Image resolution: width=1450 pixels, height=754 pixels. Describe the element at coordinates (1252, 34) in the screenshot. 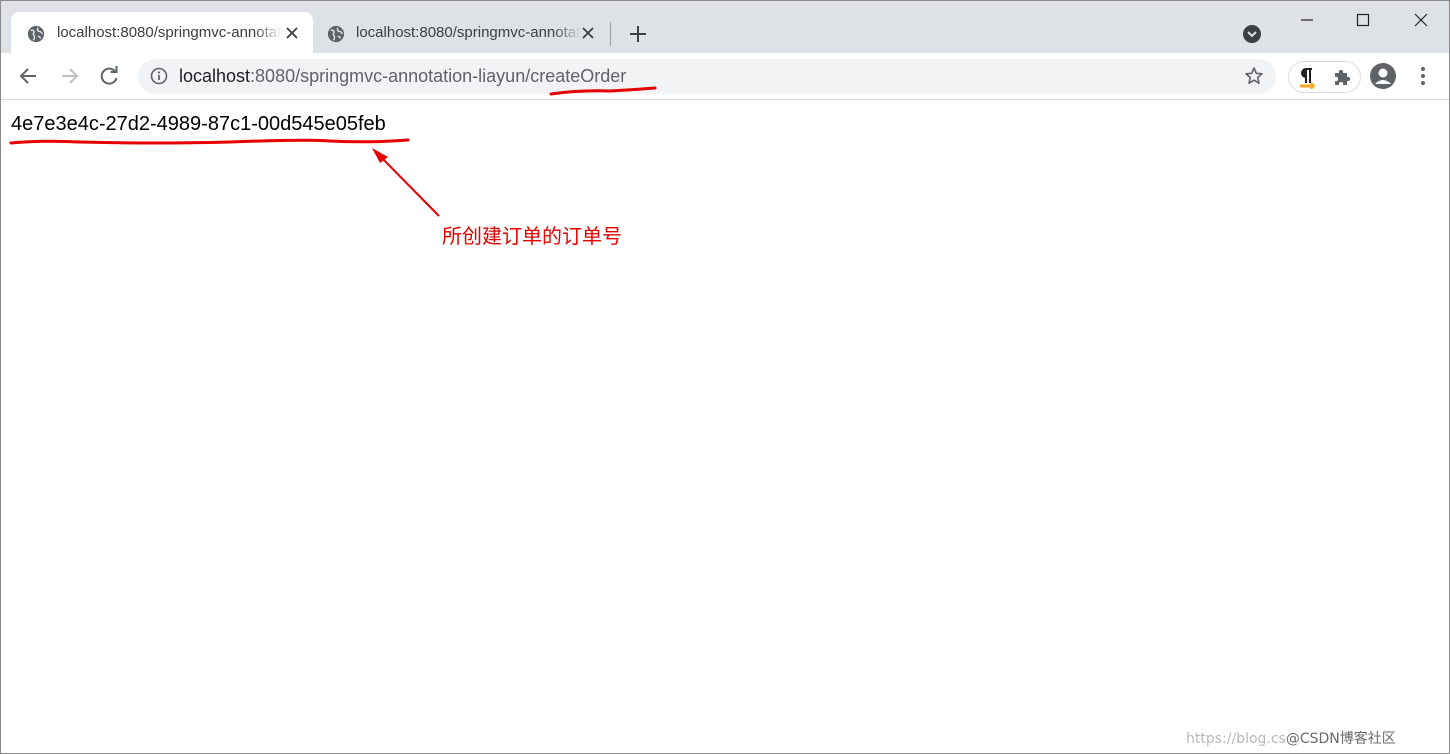

I see `tab-search-icon` at that location.